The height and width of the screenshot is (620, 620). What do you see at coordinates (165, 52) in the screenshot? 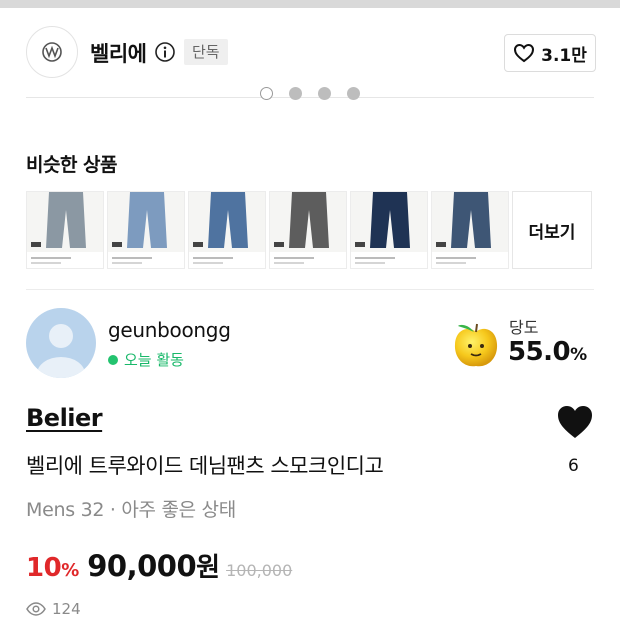
I see `info-icon` at bounding box center [165, 52].